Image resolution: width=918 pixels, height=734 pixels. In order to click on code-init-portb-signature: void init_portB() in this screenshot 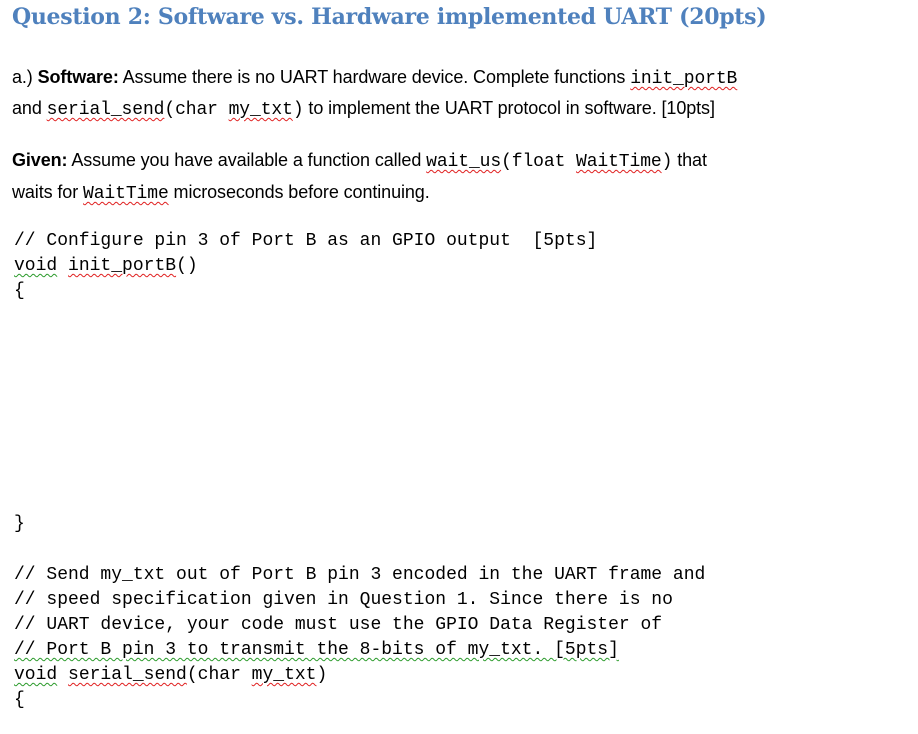, I will do `click(106, 266)`.